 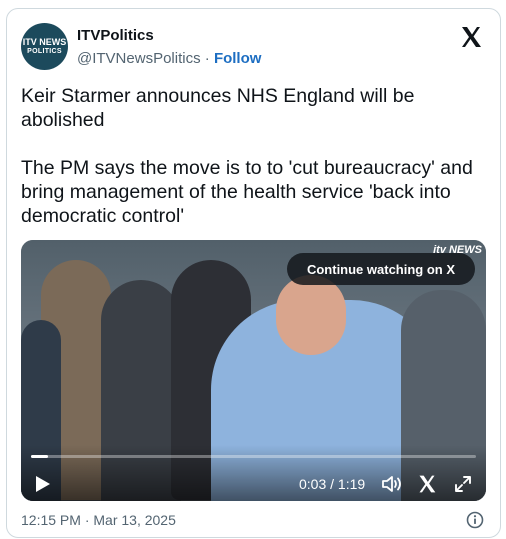 I want to click on avatar-line2: POLITICS, so click(x=44, y=51).